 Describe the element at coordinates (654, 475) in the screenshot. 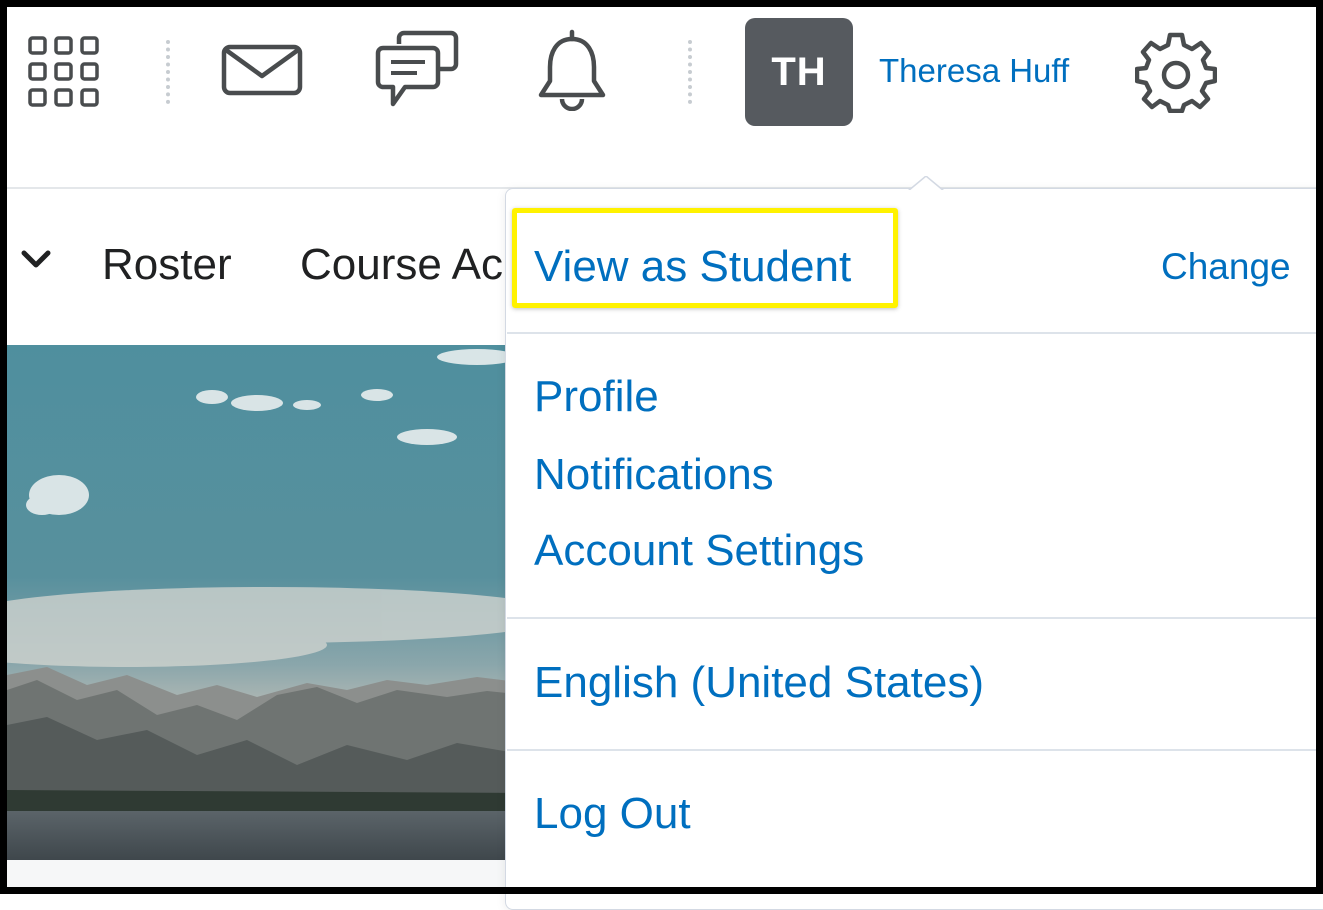

I see `notifications-link: Notifications` at that location.